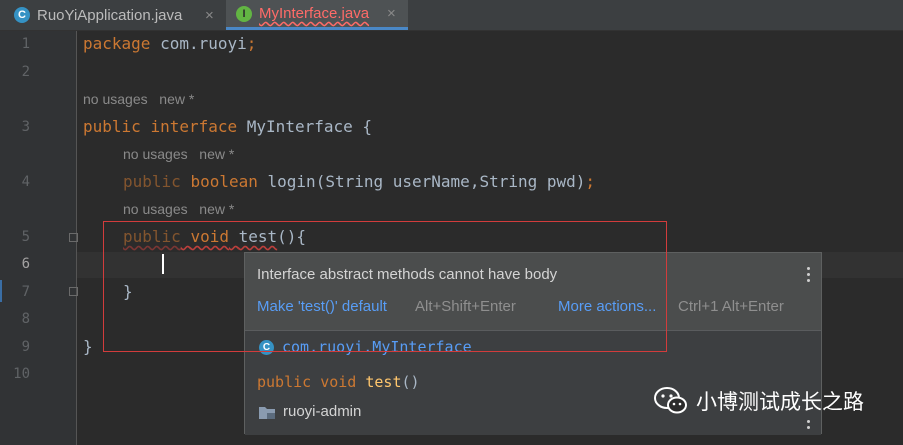  I want to click on tab-ruoyi-application: C RuoYiApplication.java ×, so click(111, 15).